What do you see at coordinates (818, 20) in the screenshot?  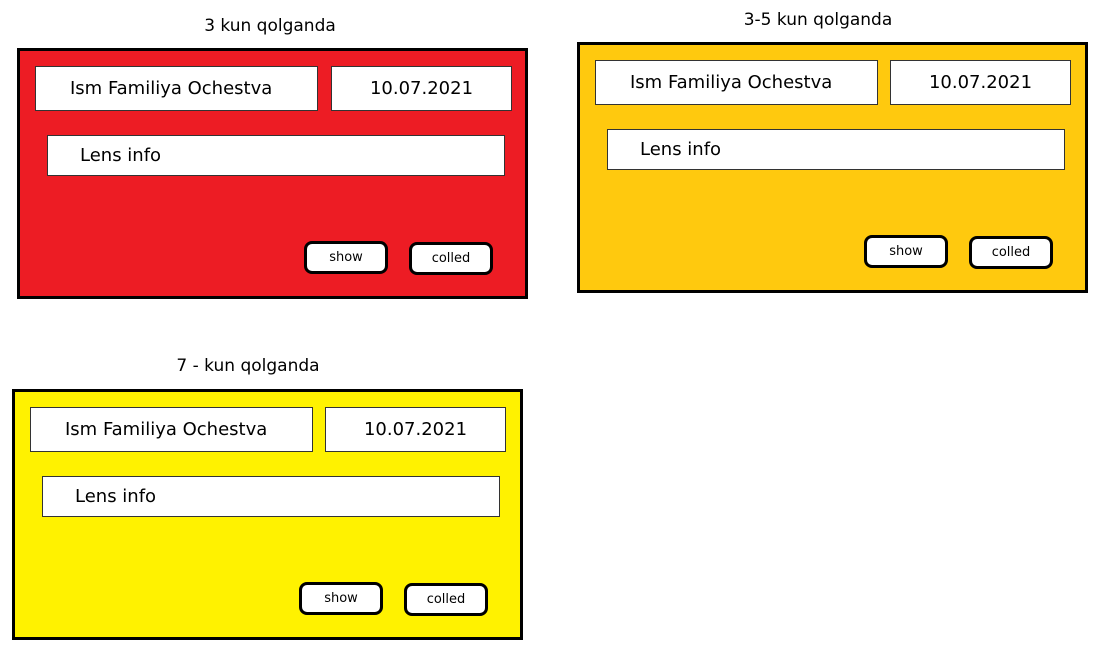 I see `card-title-3-5-days: 3-5 kun qolganda` at bounding box center [818, 20].